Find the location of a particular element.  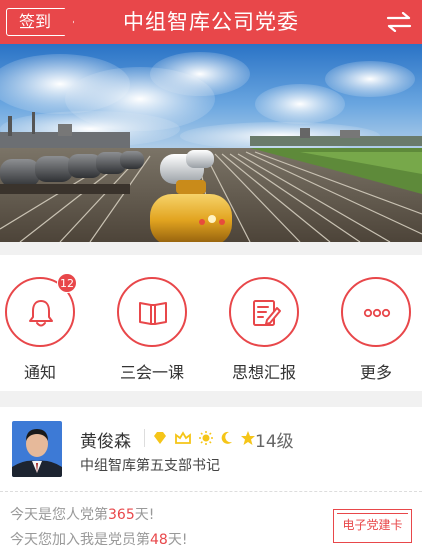

notification-circle: 12 is located at coordinates (41, 310).